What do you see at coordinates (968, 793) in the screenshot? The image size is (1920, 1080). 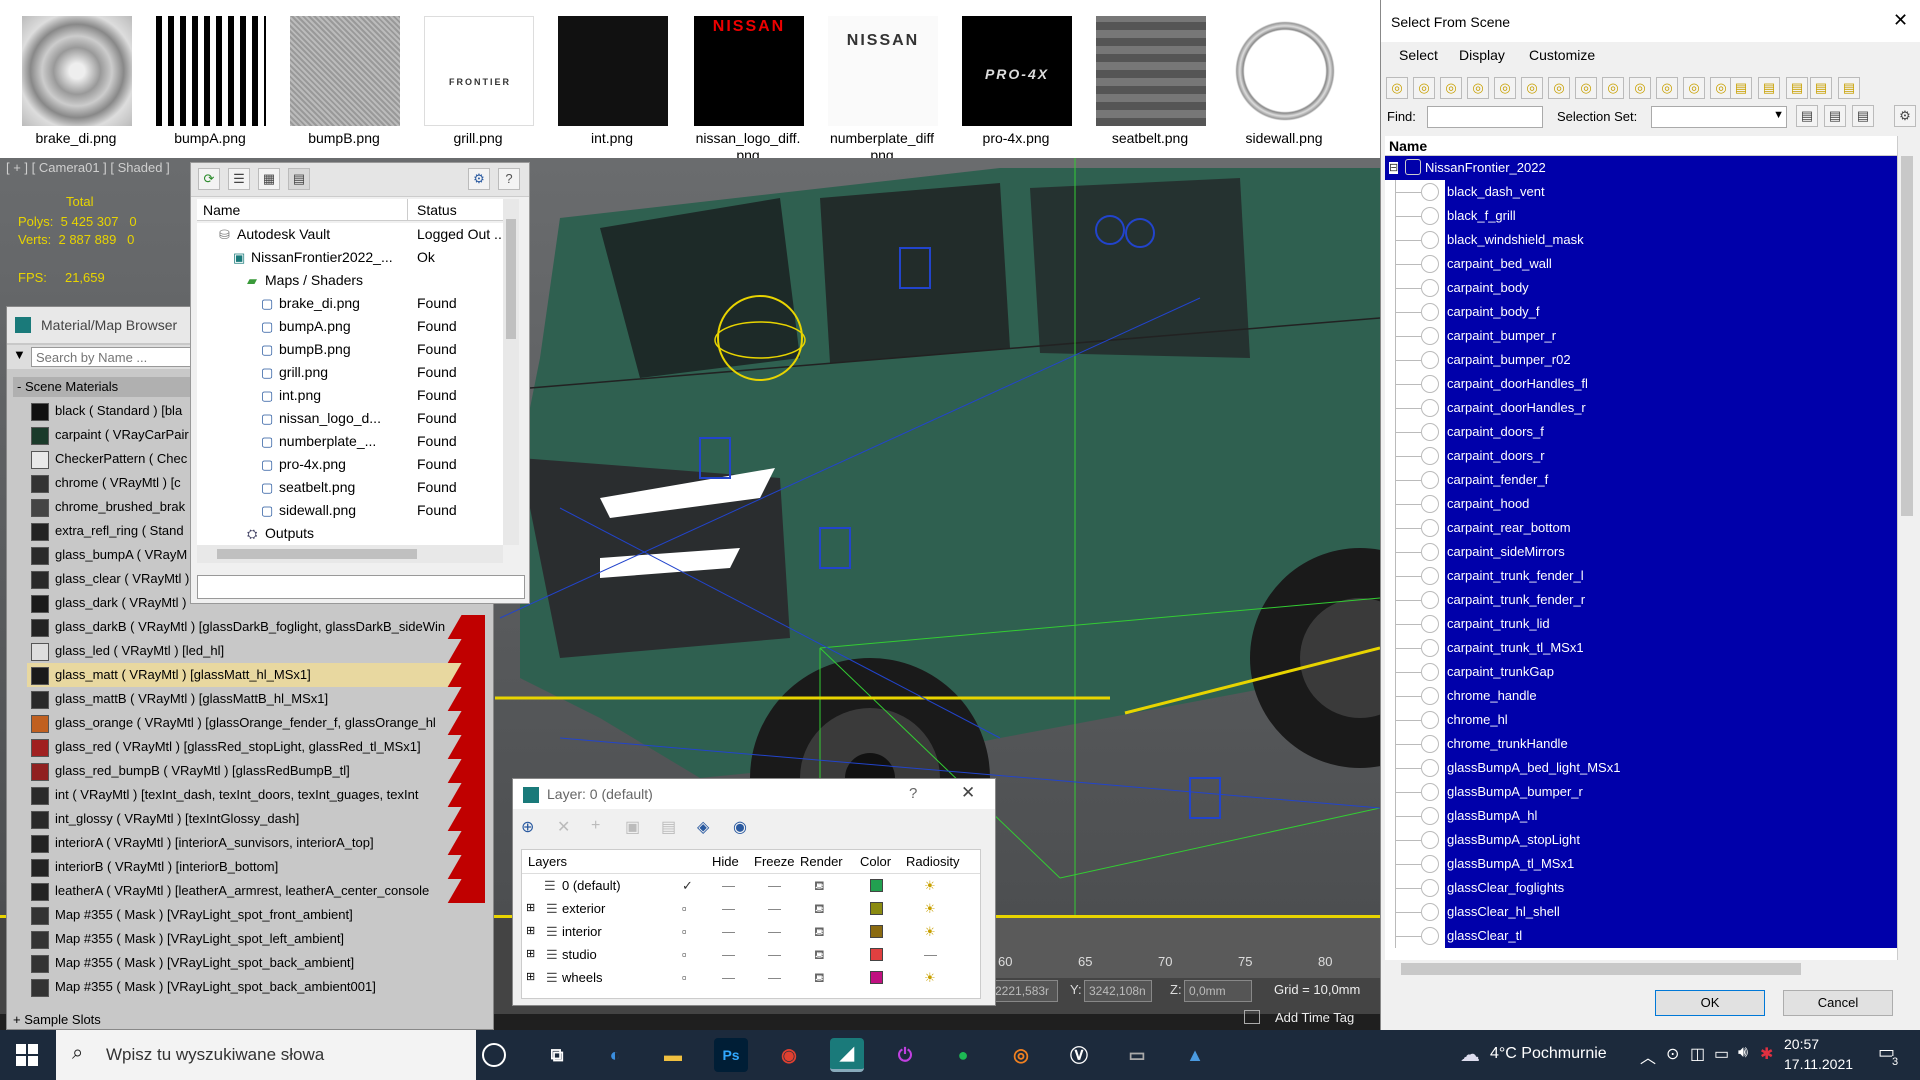 I see `layer-close-button: ✕` at bounding box center [968, 793].